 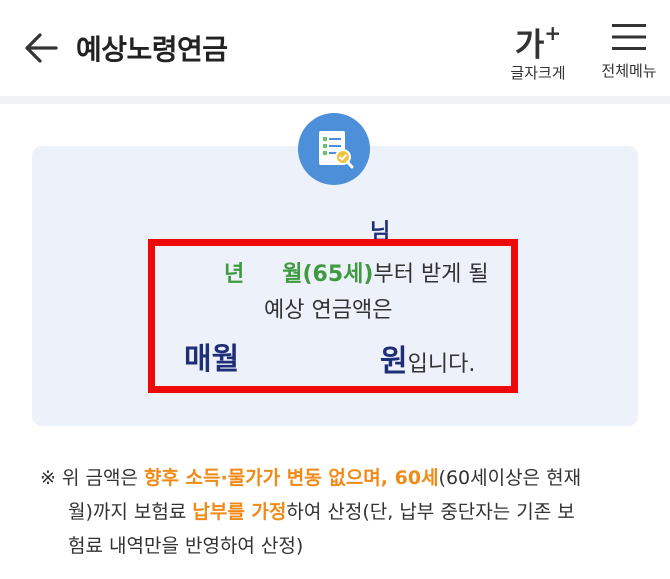 I want to click on ipnida-text: 입니다., so click(x=441, y=364).